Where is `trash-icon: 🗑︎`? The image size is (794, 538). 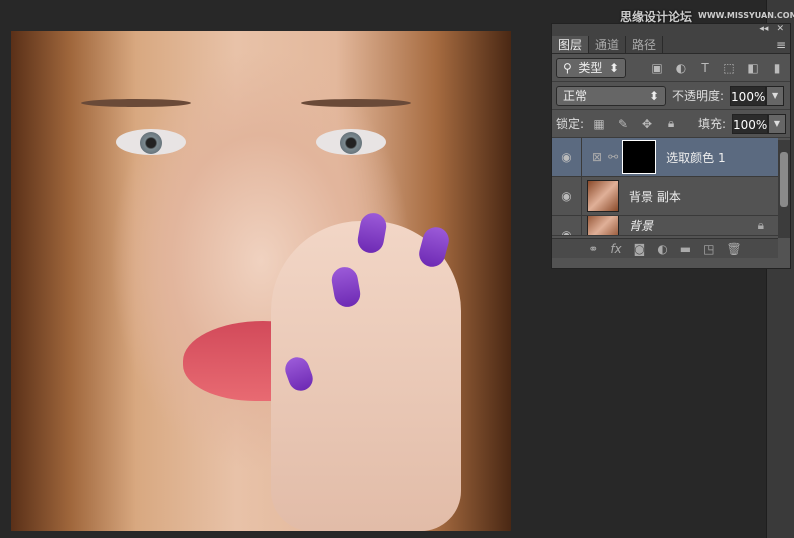 trash-icon: 🗑︎ is located at coordinates (733, 249).